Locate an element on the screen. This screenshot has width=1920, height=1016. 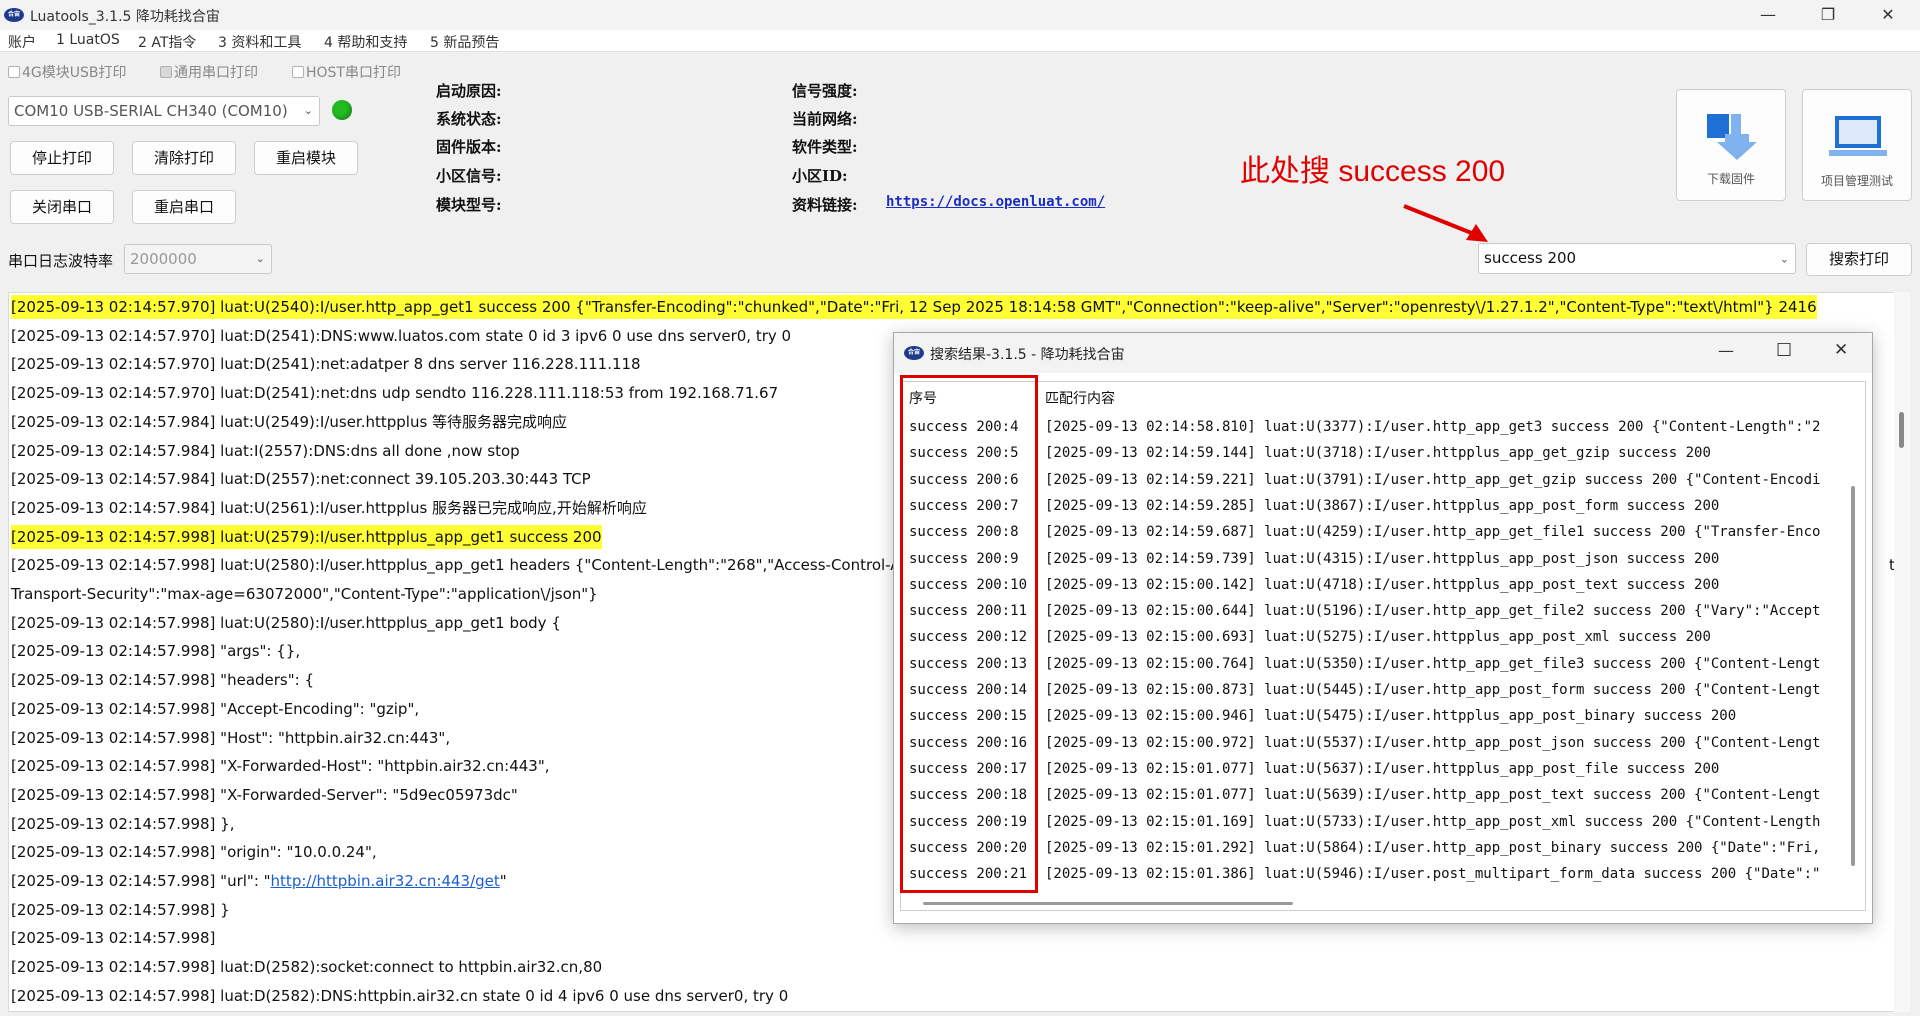
log-line-text: [2025-09-13 02:14:57.998] "args": {}, is located at coordinates (156, 651).